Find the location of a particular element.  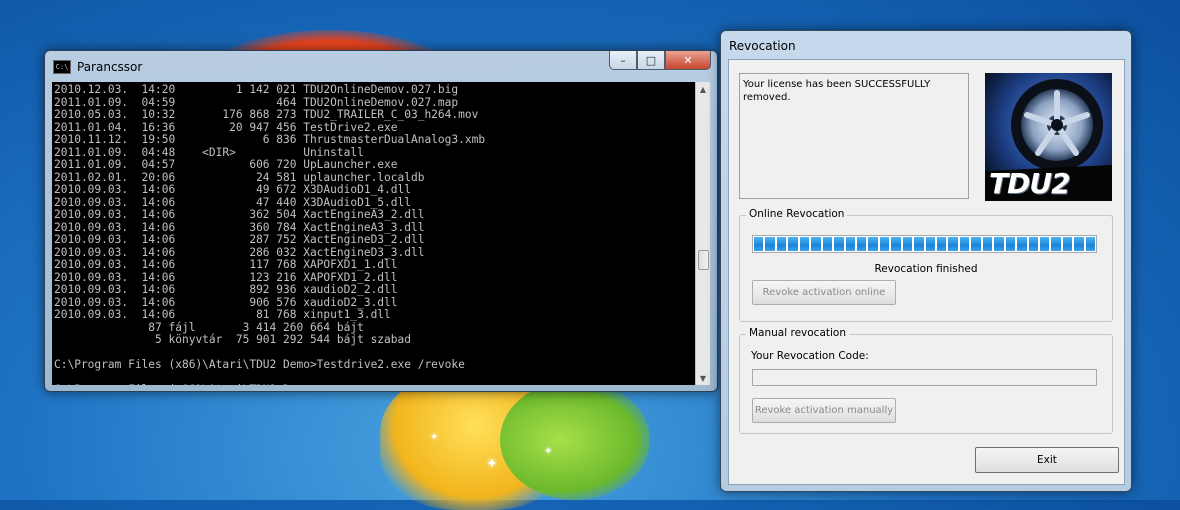

dialog-title: Revocation is located at coordinates (762, 46).